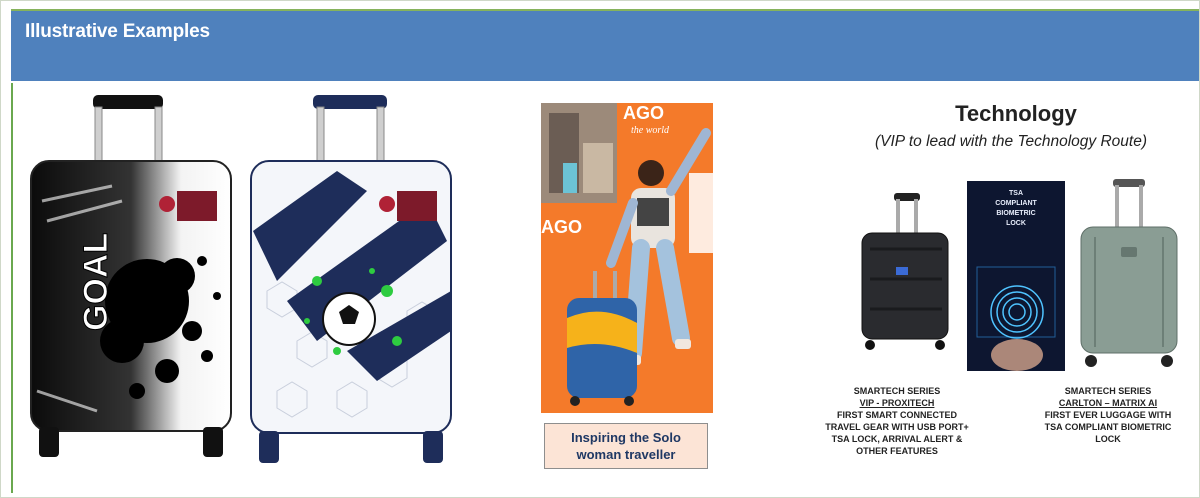  What do you see at coordinates (897, 427) in the screenshot?
I see `product-desc-line: TRAVEL GEAR WITH USB PORT+` at bounding box center [897, 427].